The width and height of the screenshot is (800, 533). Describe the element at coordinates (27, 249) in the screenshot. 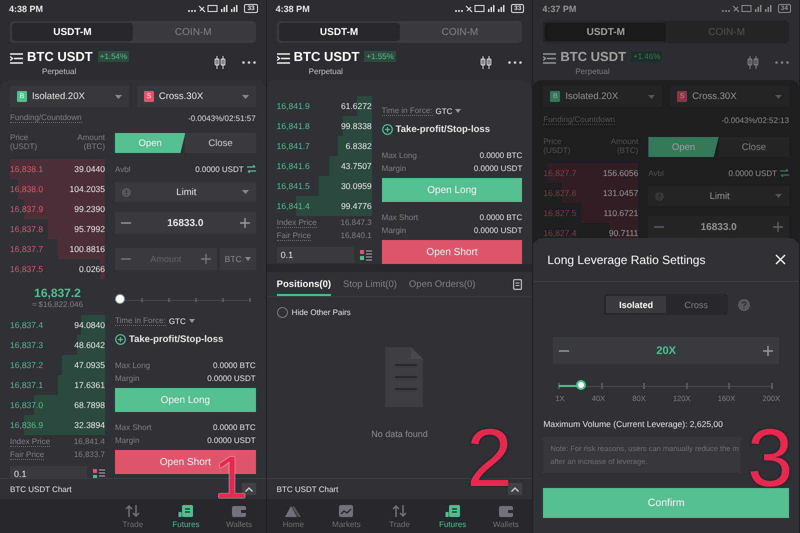

I see `ask-price: 16,837.7` at that location.